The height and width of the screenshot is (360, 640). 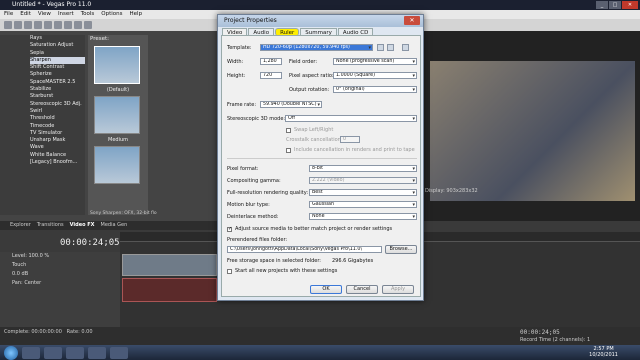 I want to click on field-order-label: Field order:, so click(x=303, y=62).